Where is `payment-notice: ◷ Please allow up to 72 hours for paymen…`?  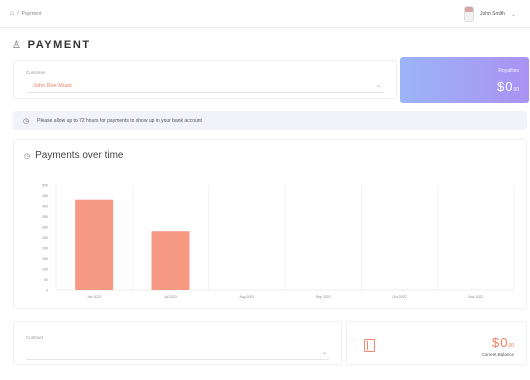
payment-notice: ◷ Please allow up to 72 hours for paymen… is located at coordinates (270, 120).